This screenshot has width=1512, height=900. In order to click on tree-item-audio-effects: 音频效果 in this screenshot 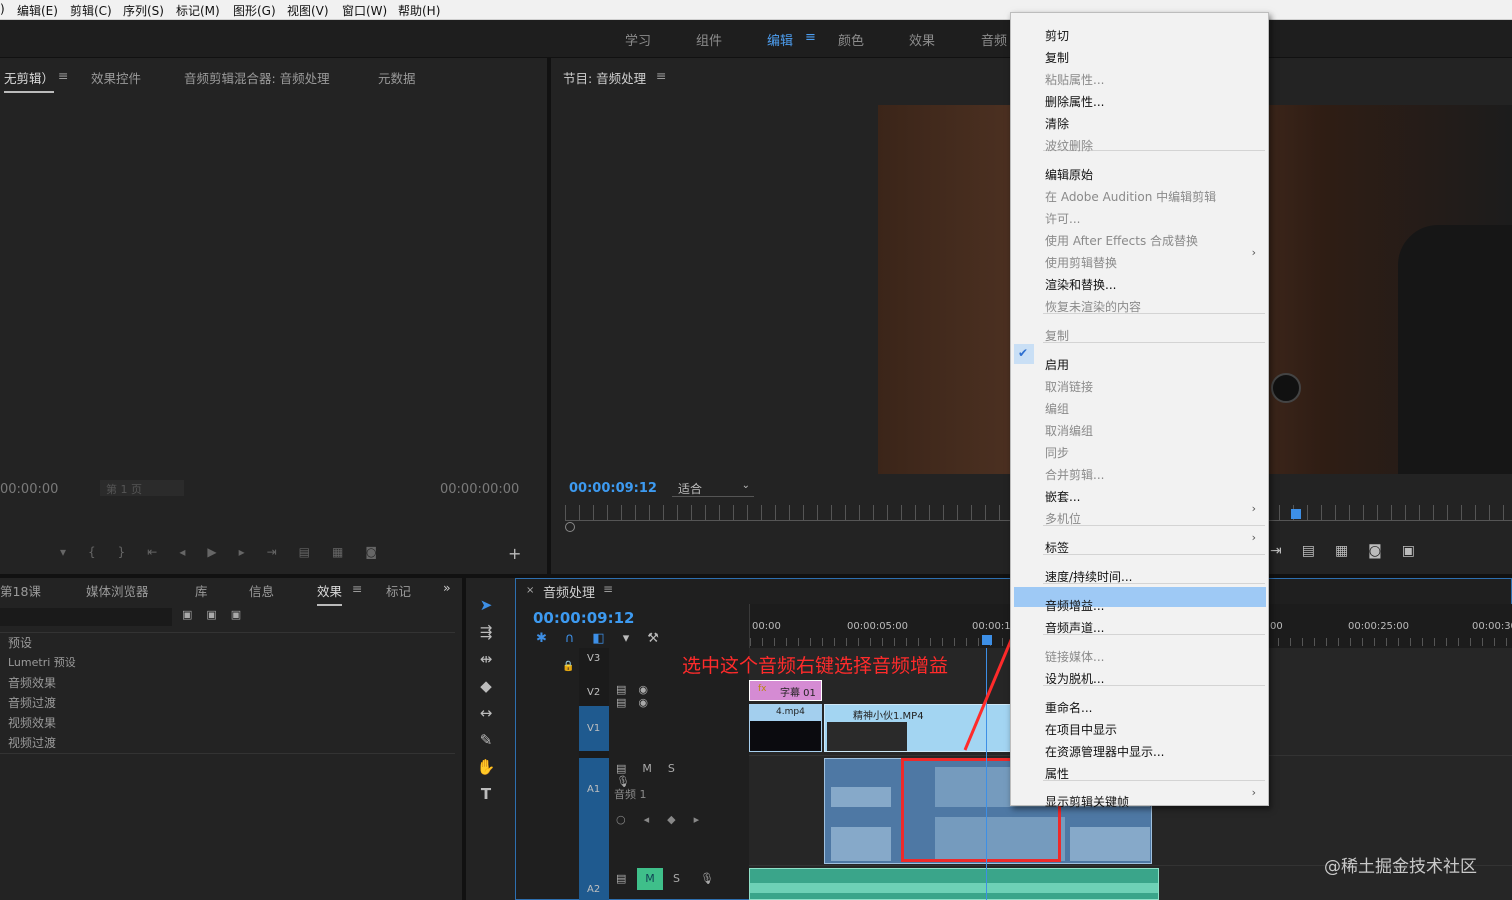, I will do `click(32, 682)`.